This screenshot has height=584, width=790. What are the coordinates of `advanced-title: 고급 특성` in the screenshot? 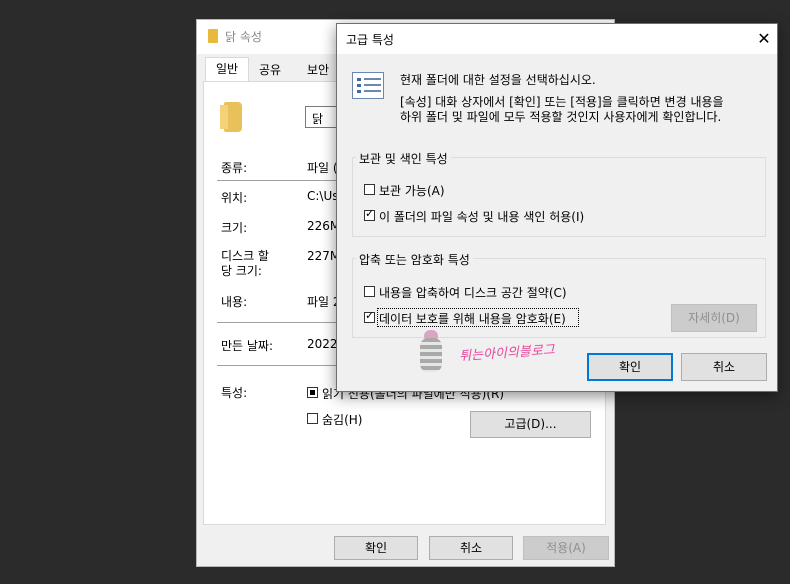 It's located at (370, 40).